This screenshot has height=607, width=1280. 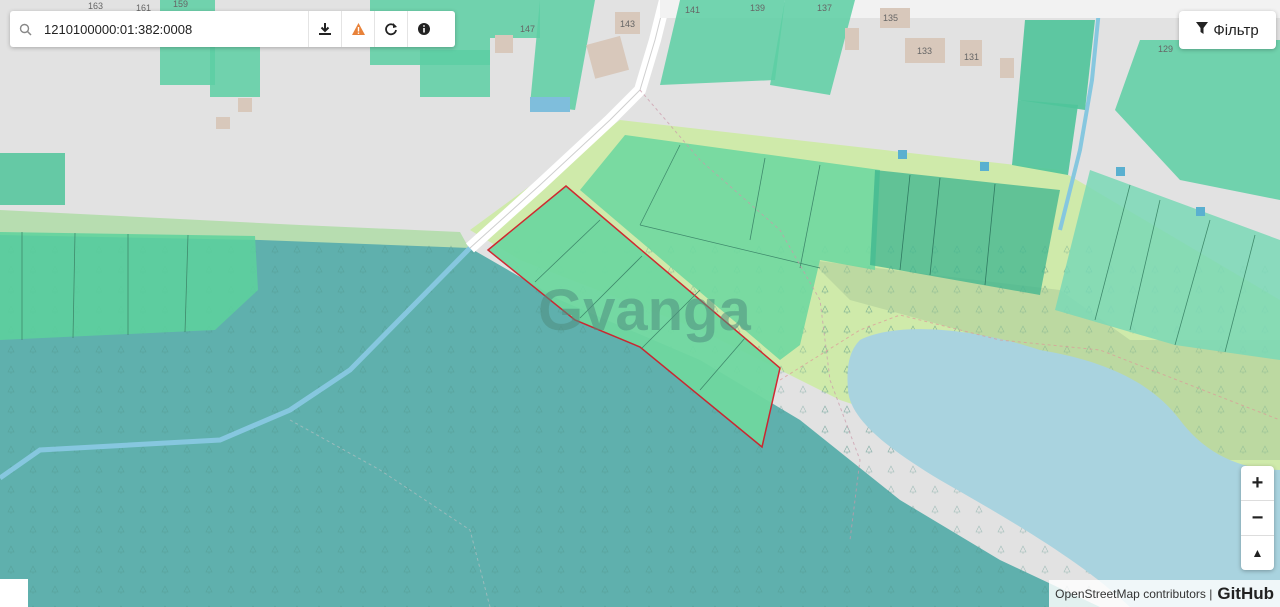 I want to click on search-icon, so click(x=25, y=29).